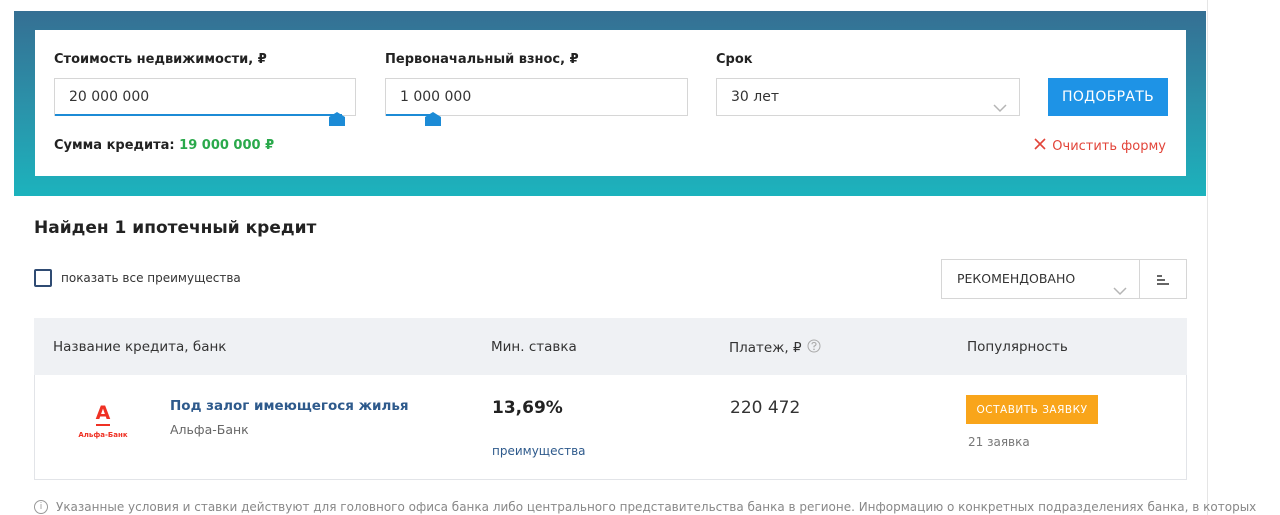  Describe the element at coordinates (41, 507) in the screenshot. I see `info-icon: i` at that location.